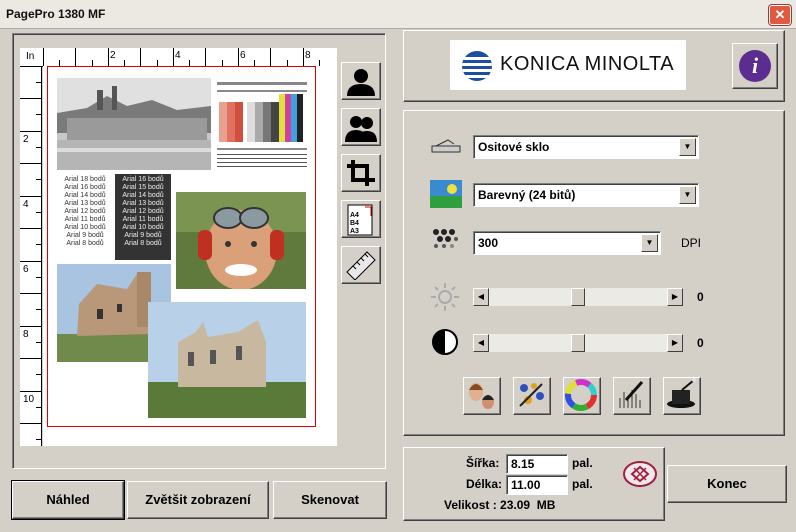 This screenshot has height=532, width=796. I want to click on zoom-button: Zvětšit zobrazení, so click(198, 500).